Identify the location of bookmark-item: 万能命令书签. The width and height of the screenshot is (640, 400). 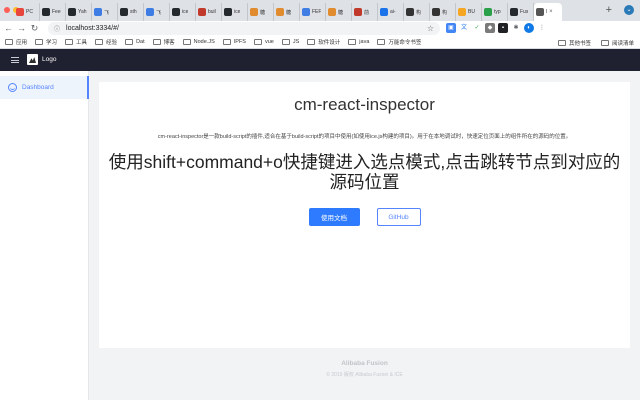
(399, 42).